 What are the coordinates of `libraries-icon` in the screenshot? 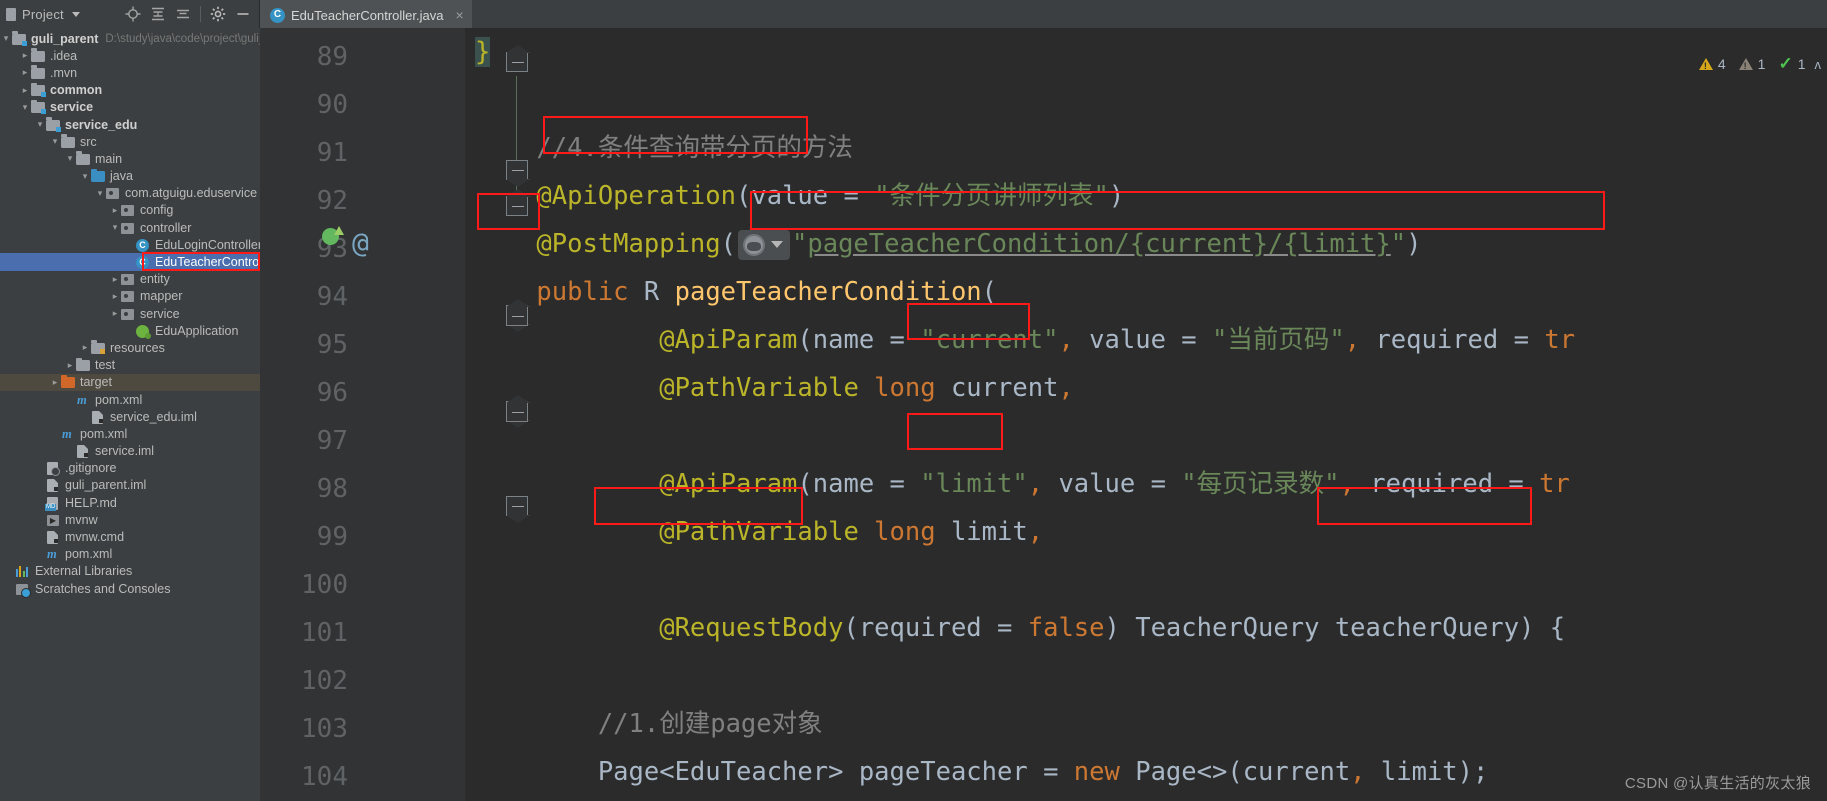 It's located at (23, 571).